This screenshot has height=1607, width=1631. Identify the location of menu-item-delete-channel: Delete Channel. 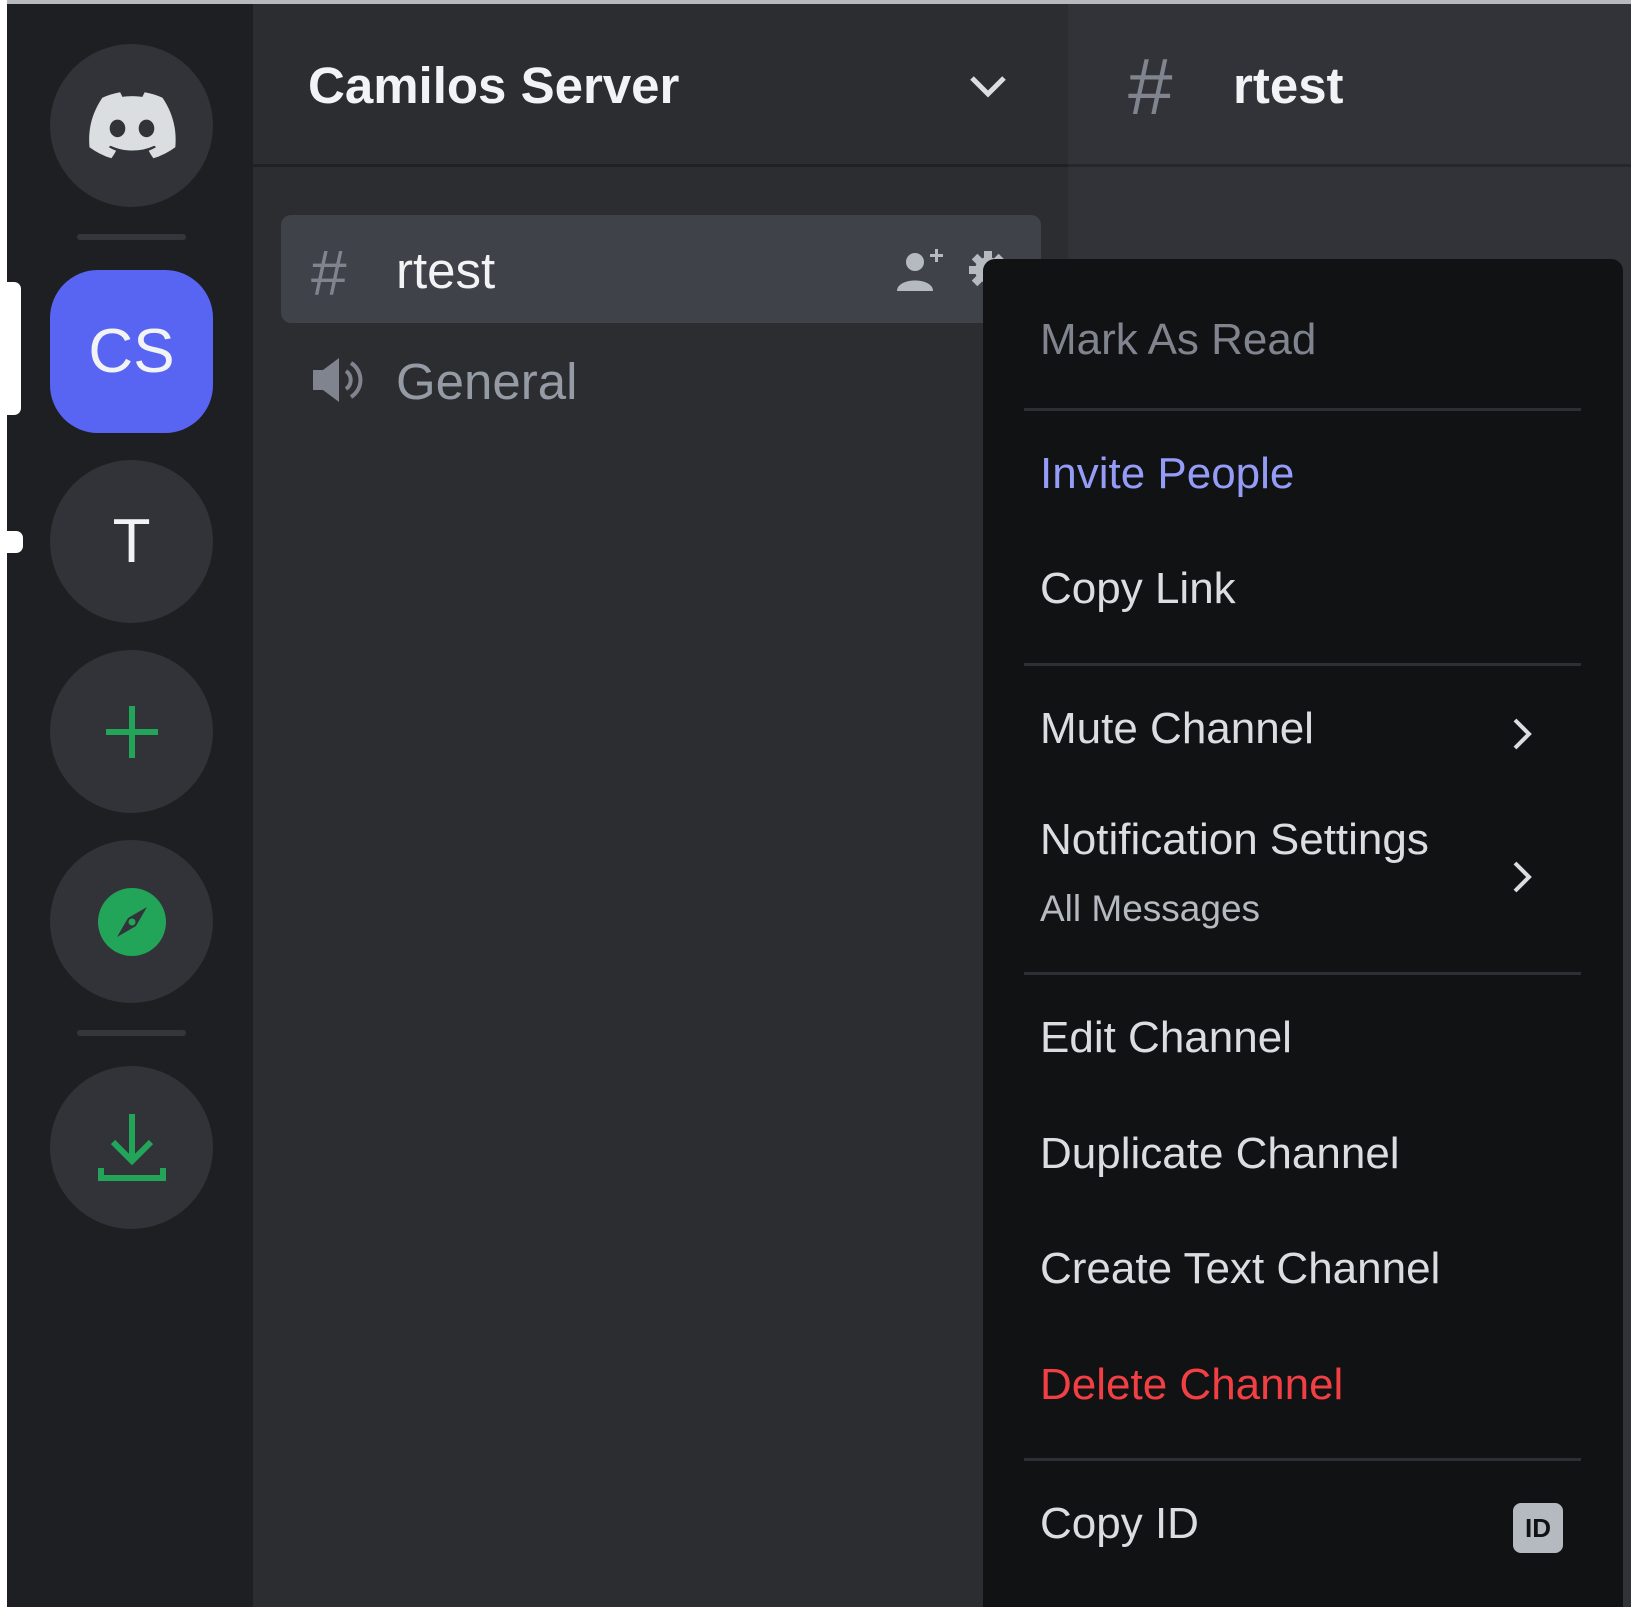
(1191, 1385).